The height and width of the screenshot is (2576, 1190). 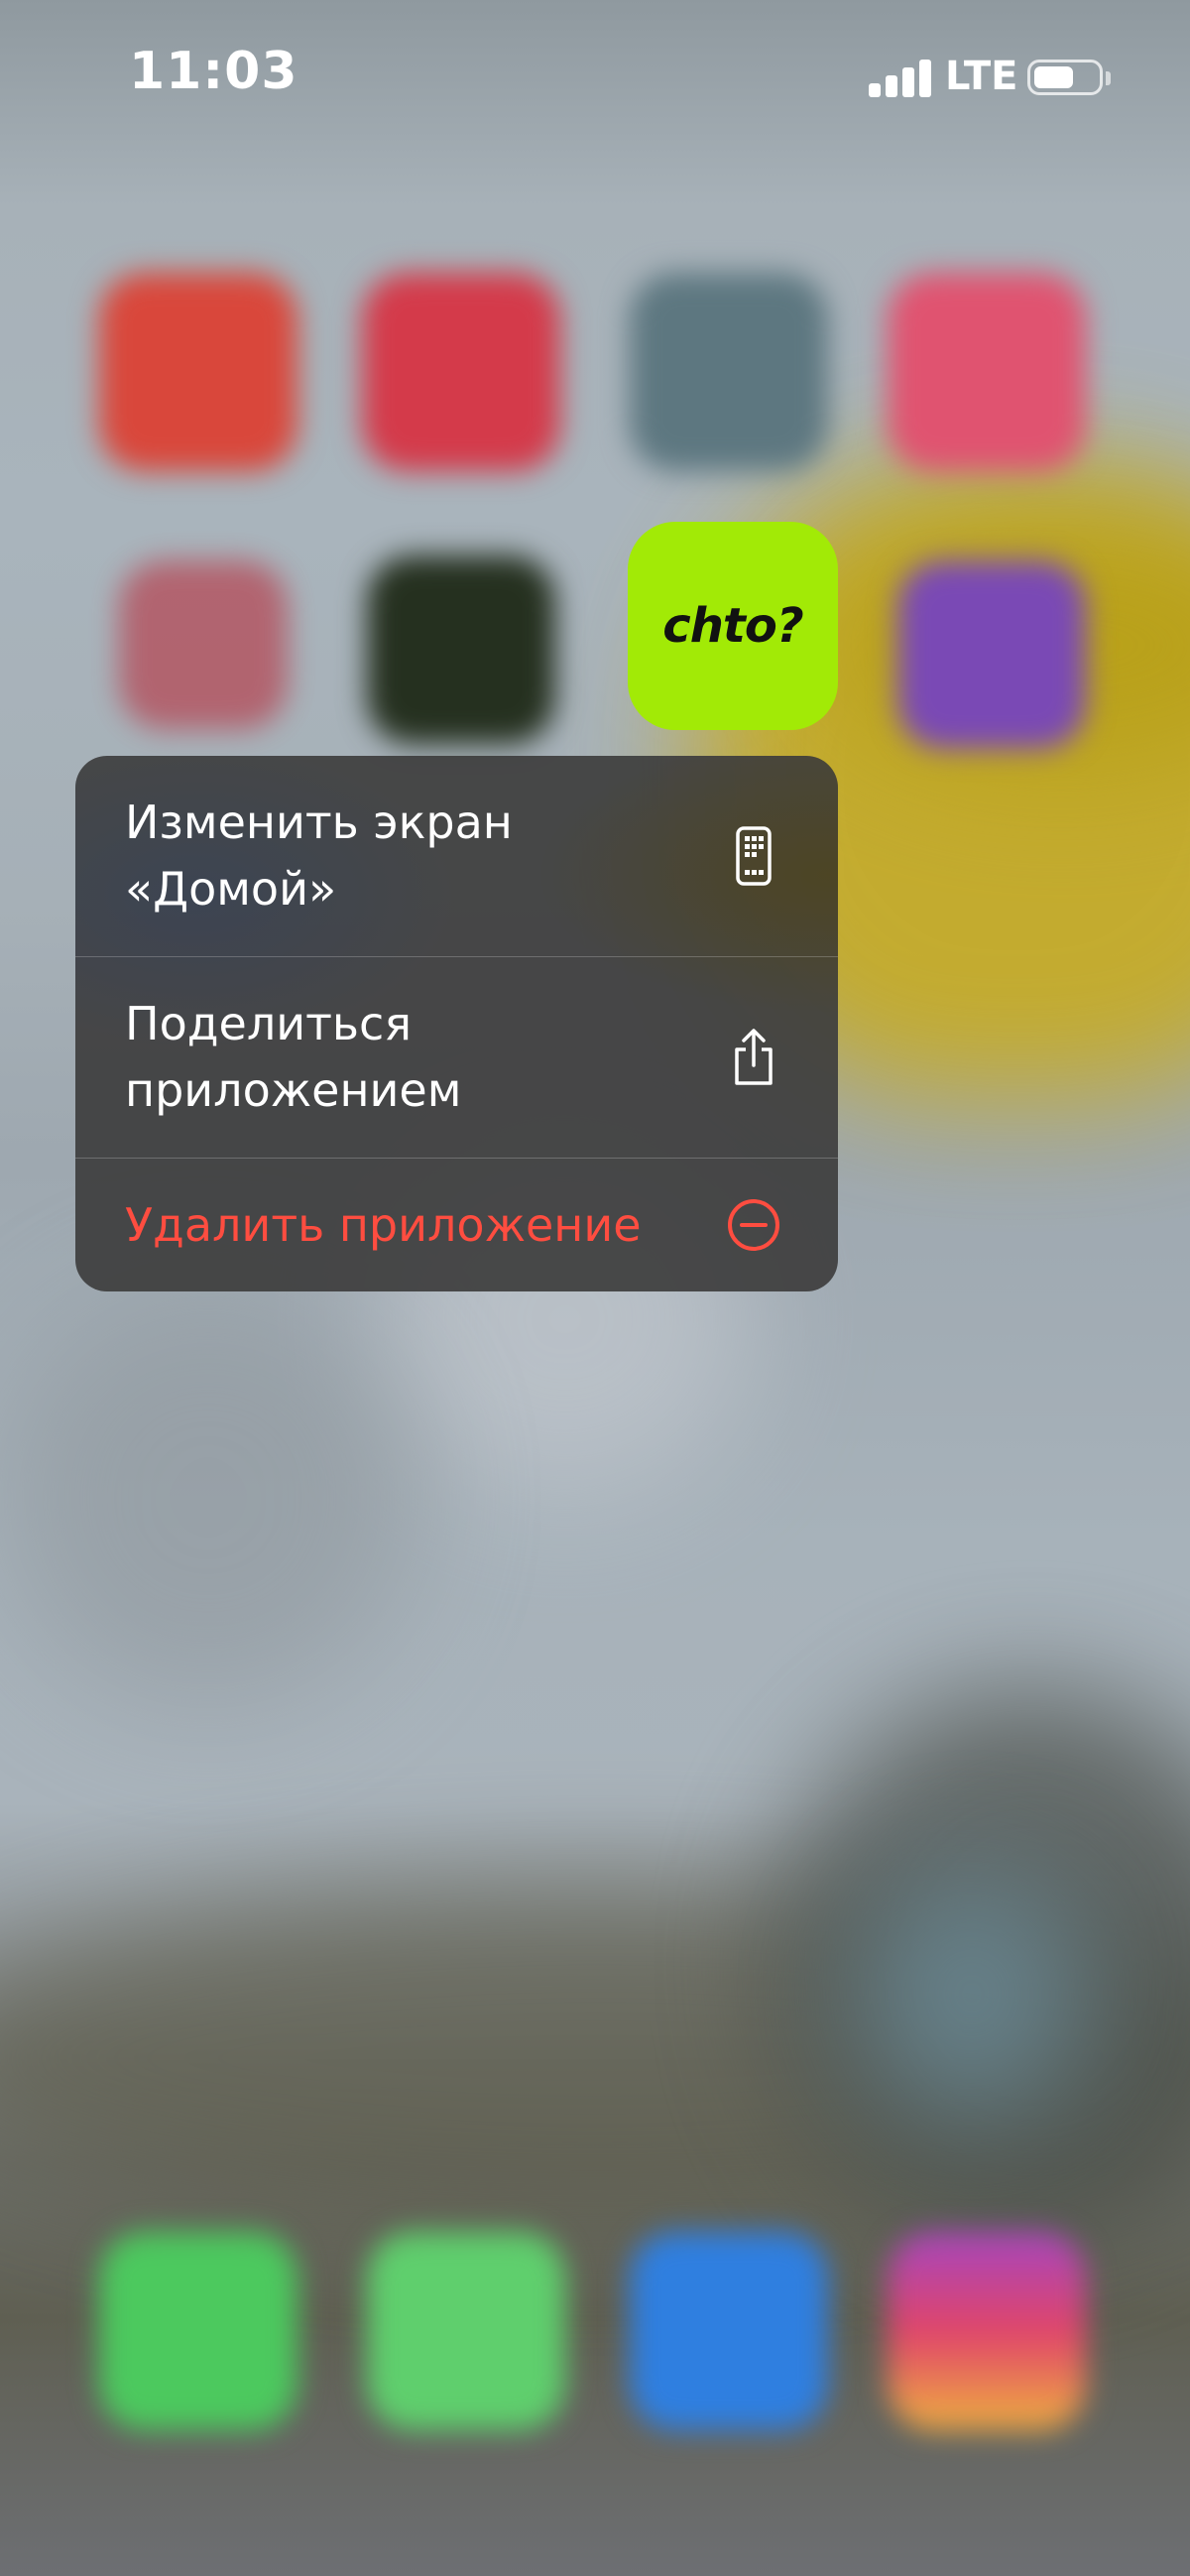 I want to click on share-icon, so click(x=753, y=1057).